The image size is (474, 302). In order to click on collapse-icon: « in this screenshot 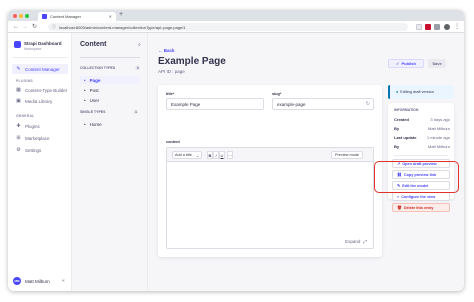, I will do `click(63, 281)`.